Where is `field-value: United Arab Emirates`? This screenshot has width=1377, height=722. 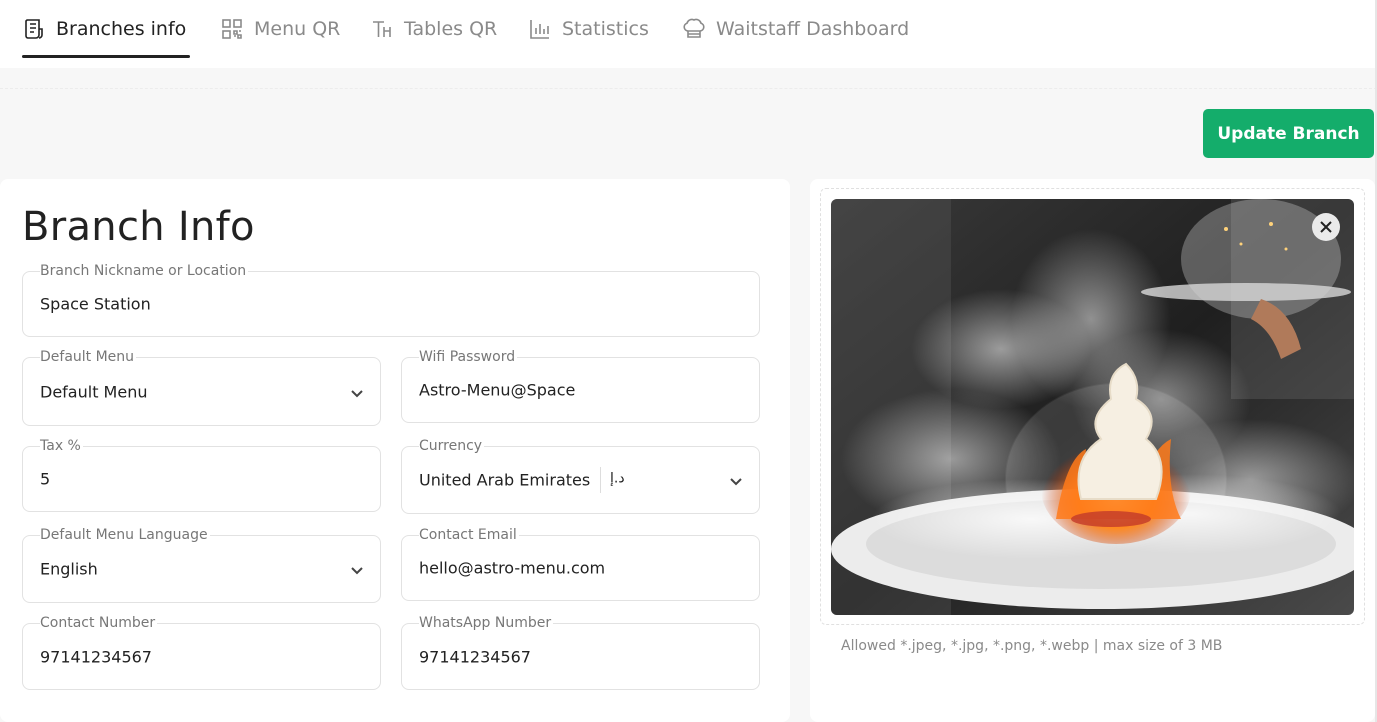
field-value: United Arab Emirates is located at coordinates (505, 480).